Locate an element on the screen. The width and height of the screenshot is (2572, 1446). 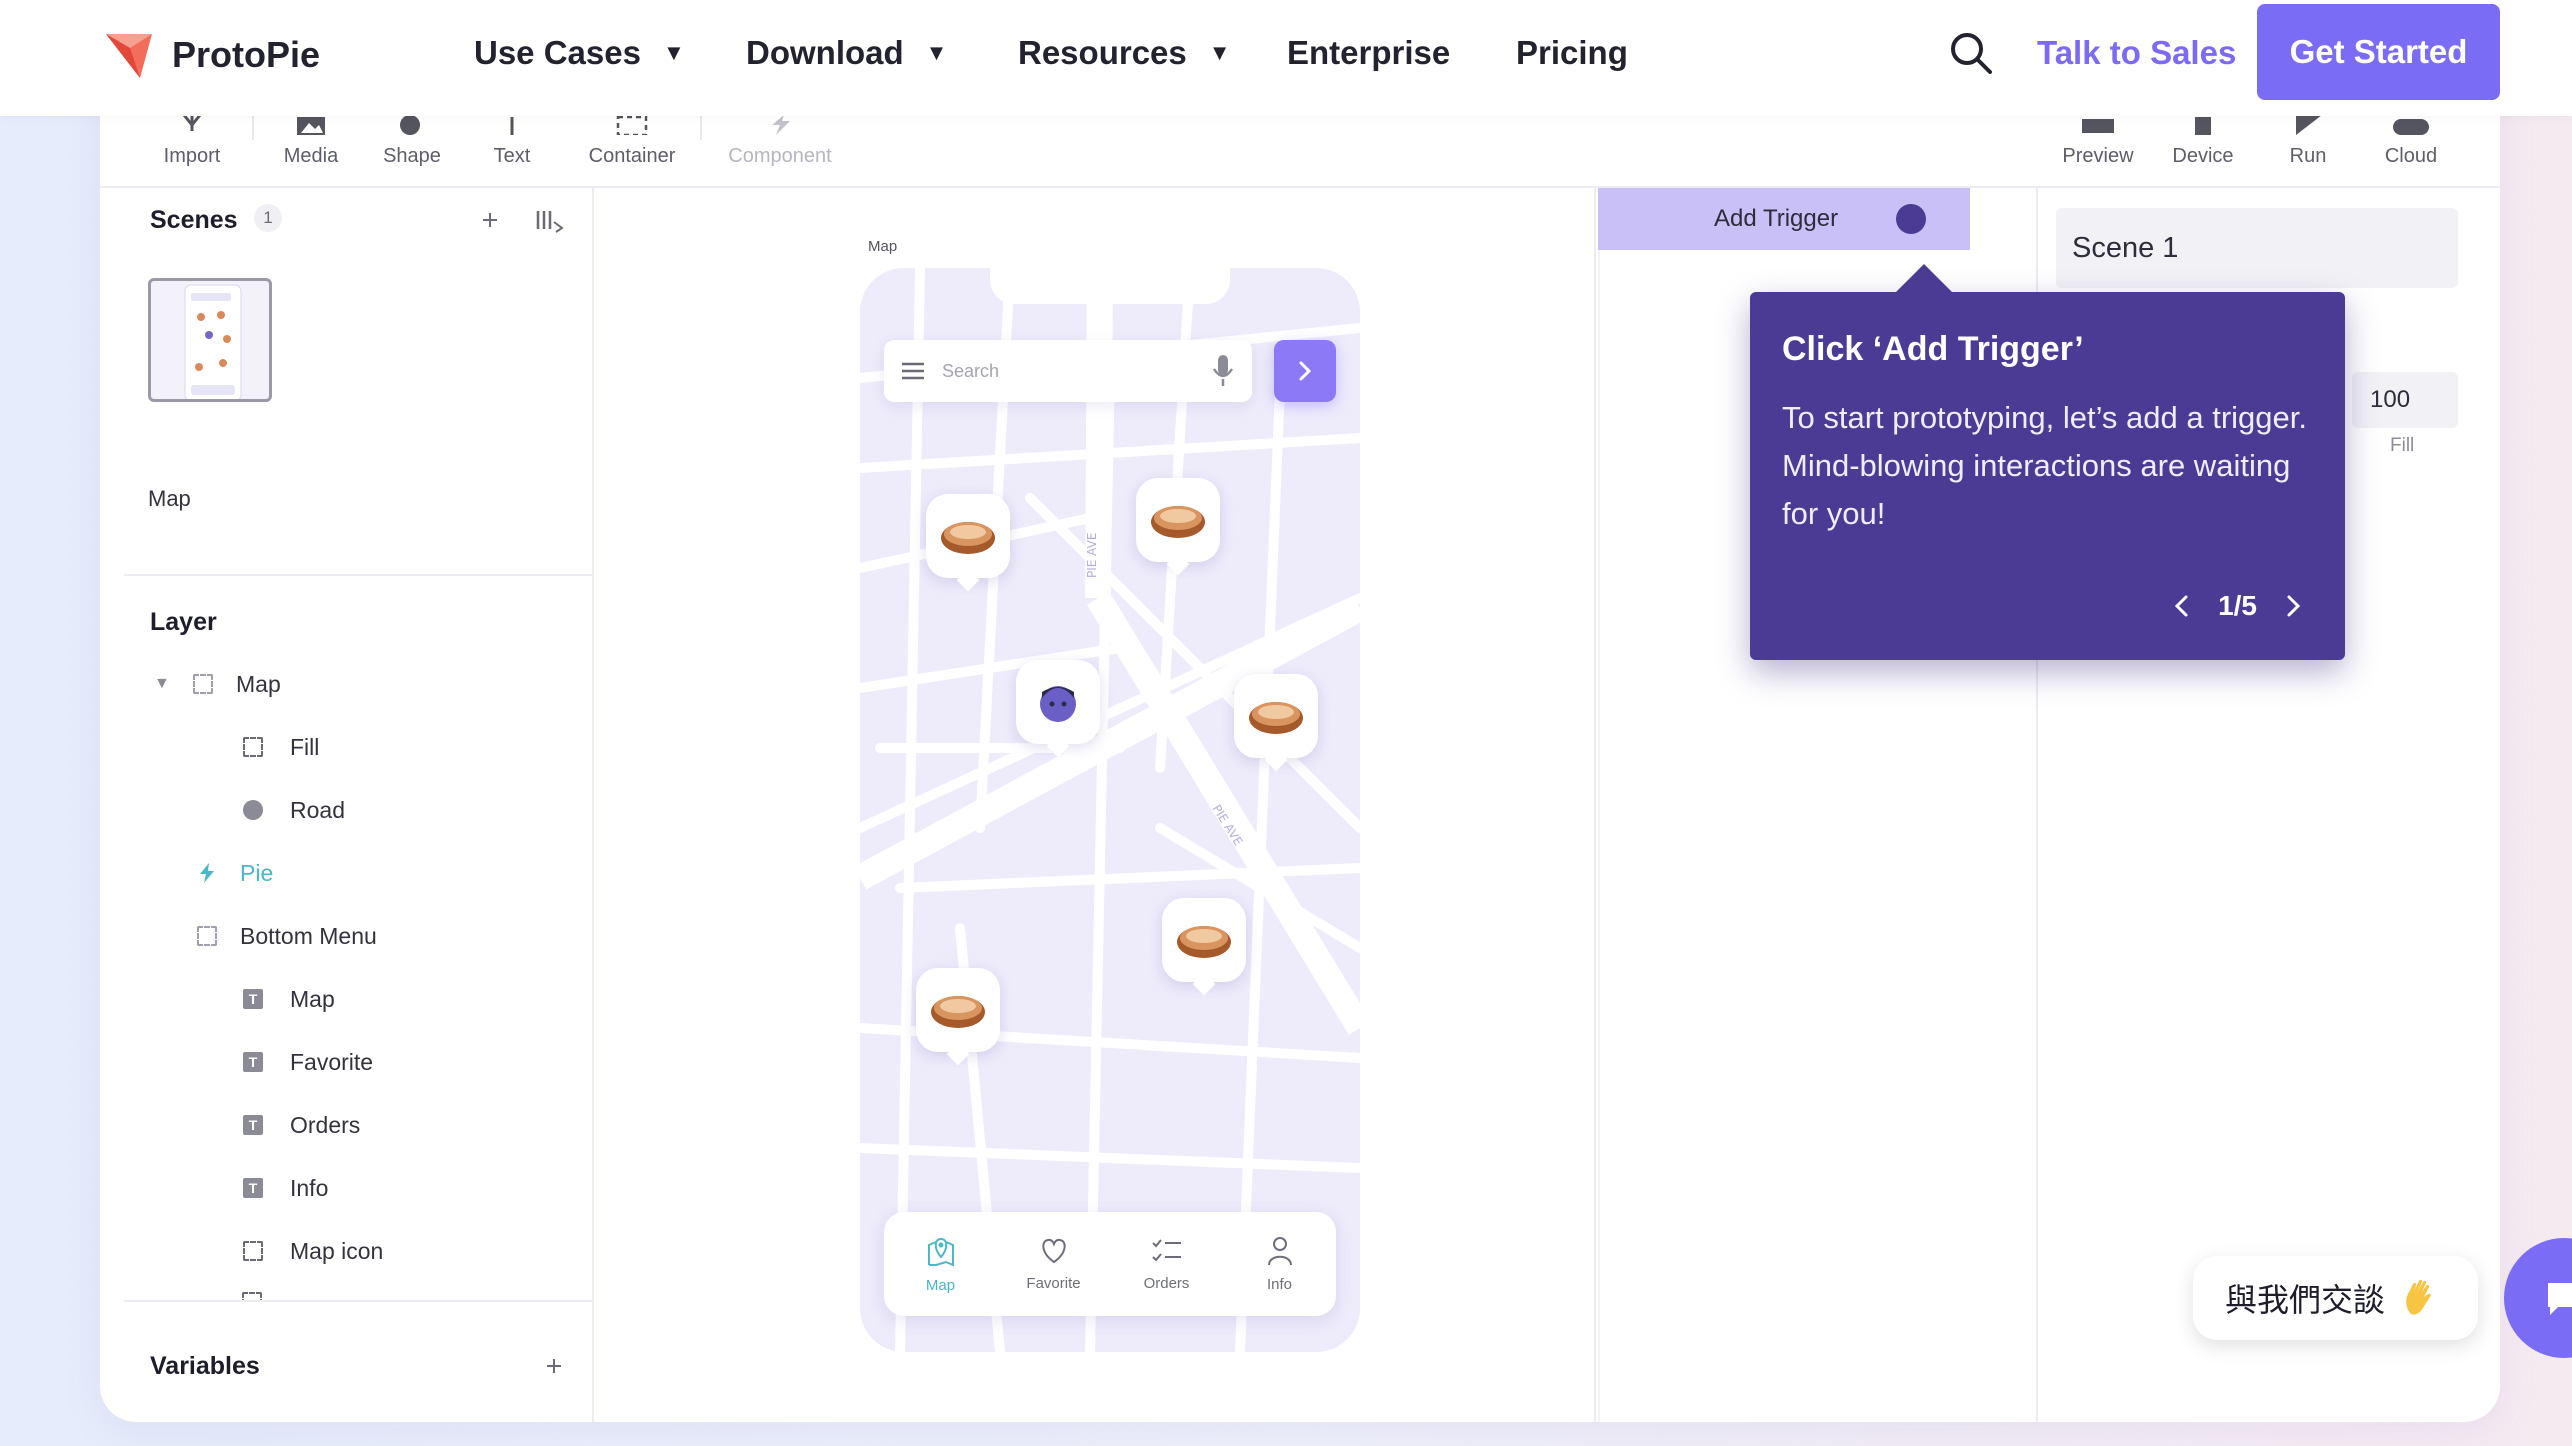
layer-row-map-icon: Map icon is located at coordinates (312, 1251).